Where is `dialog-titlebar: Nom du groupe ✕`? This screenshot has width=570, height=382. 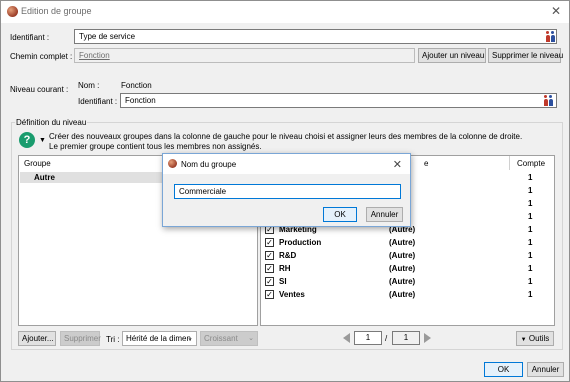 dialog-titlebar: Nom du groupe ✕ is located at coordinates (286, 164).